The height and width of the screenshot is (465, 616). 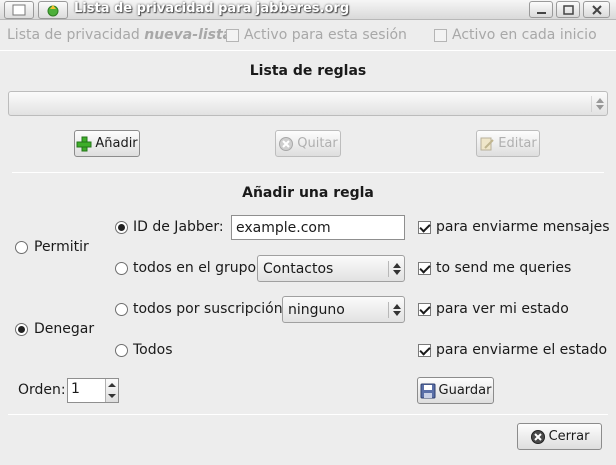 What do you see at coordinates (524, 35) in the screenshot?
I see `active-startup-label: Activo en cada inicio` at bounding box center [524, 35].